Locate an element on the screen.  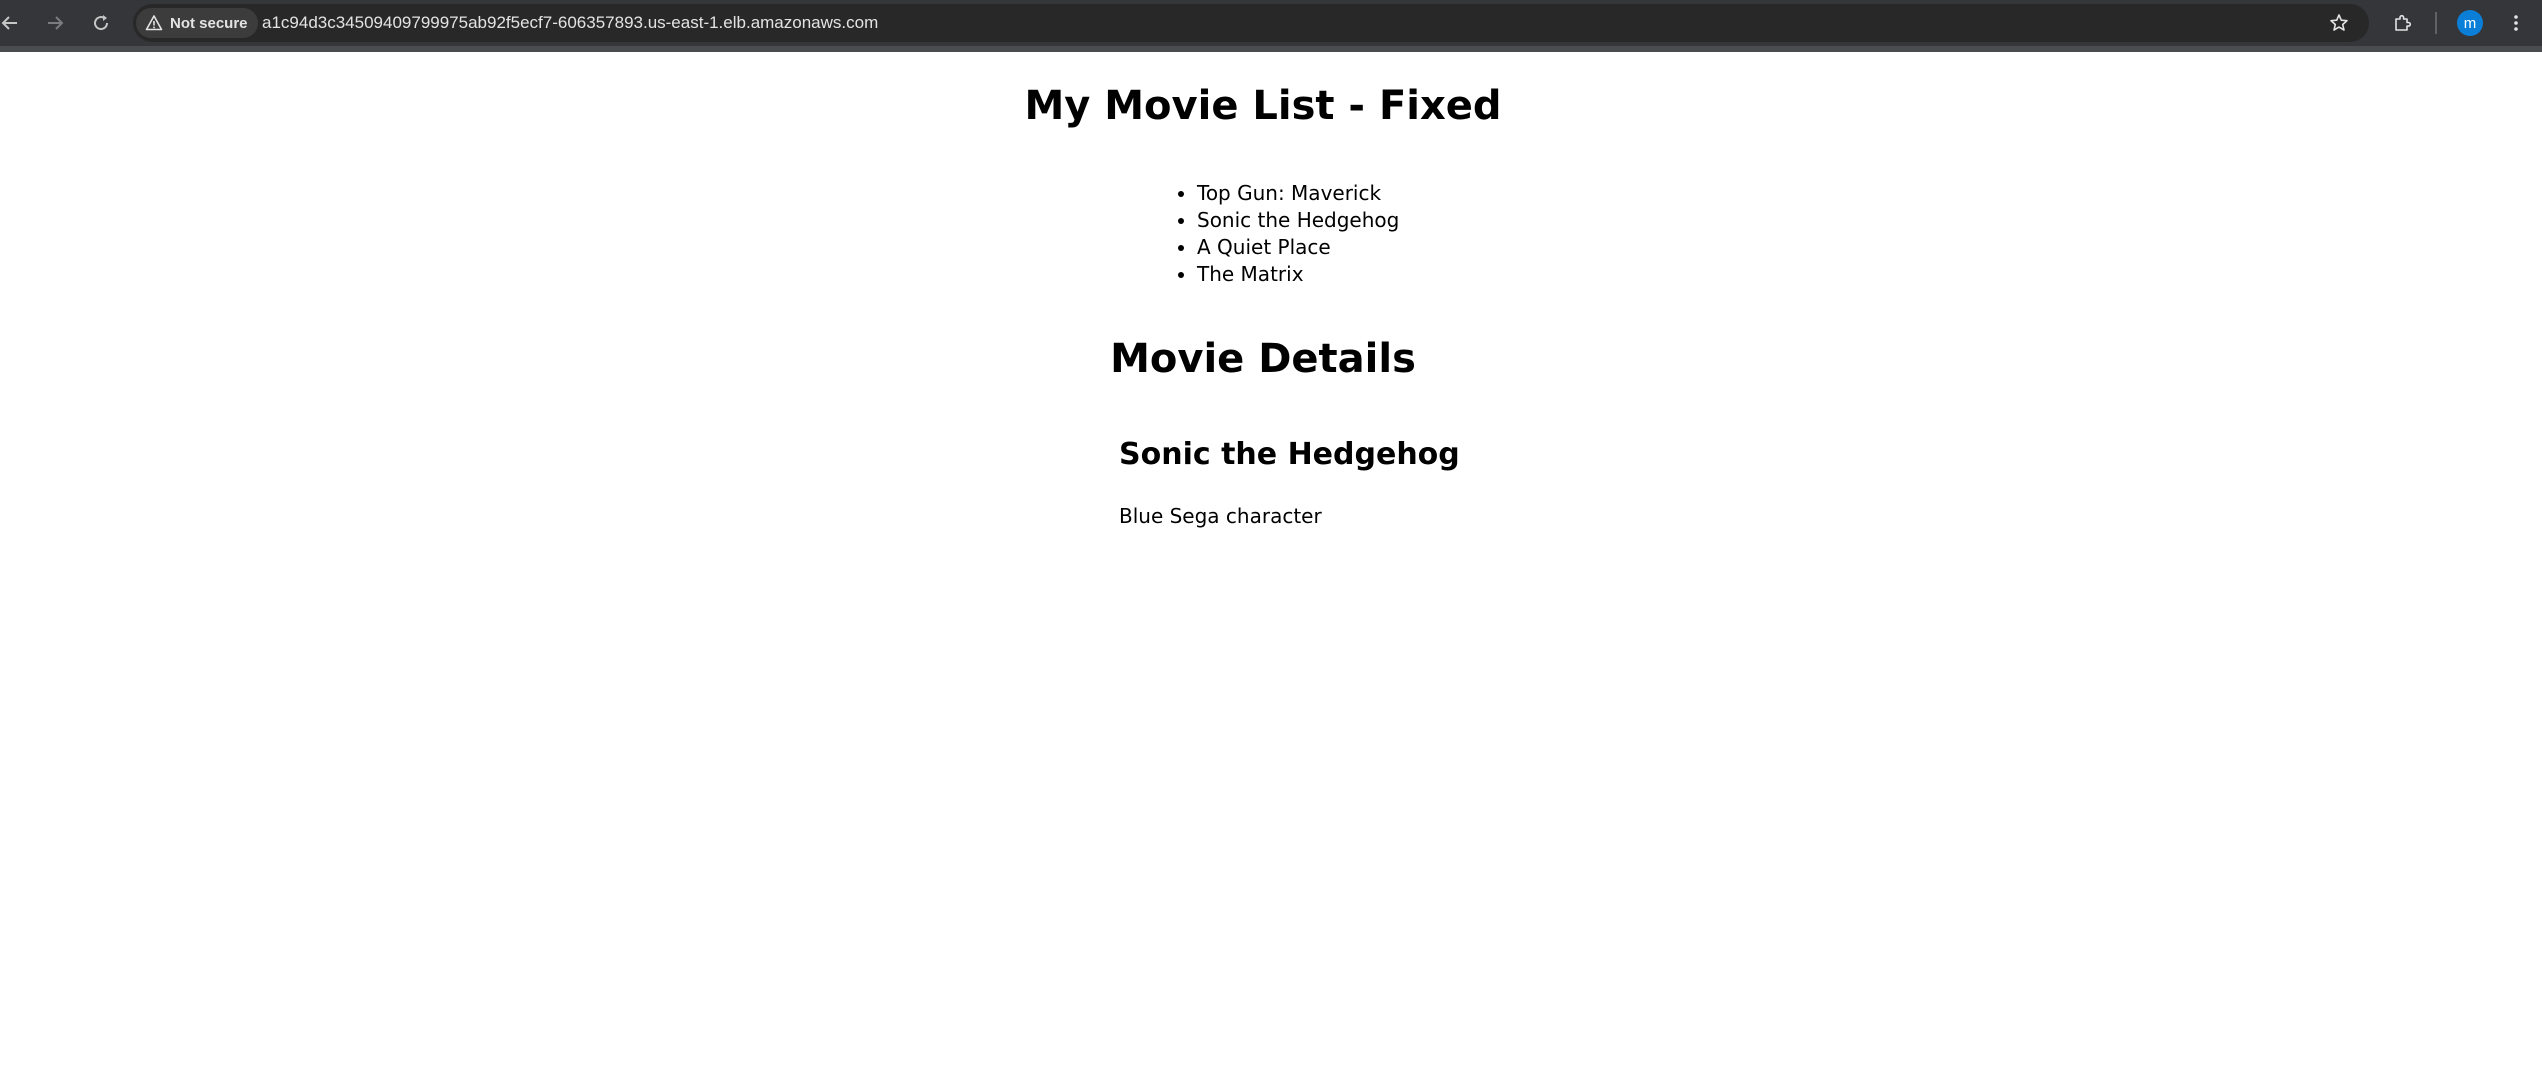
movie-list-item: The Matrix is located at coordinates (1298, 274).